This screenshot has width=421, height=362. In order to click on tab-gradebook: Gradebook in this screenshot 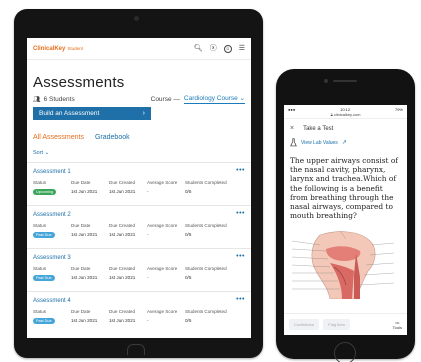, I will do `click(112, 137)`.